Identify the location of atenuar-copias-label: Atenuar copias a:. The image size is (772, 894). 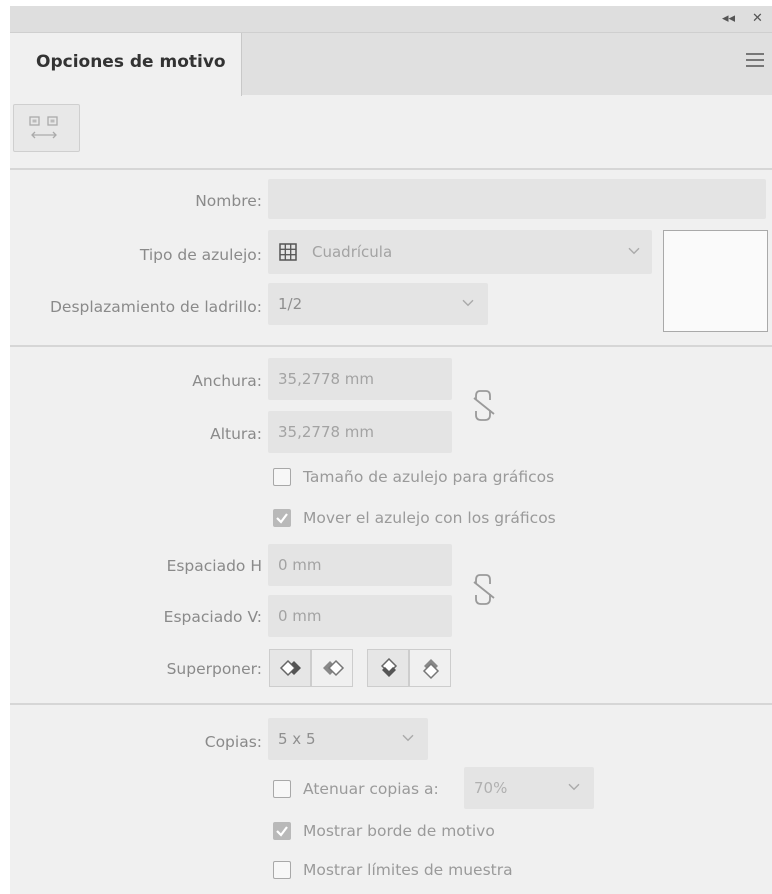
(371, 789).